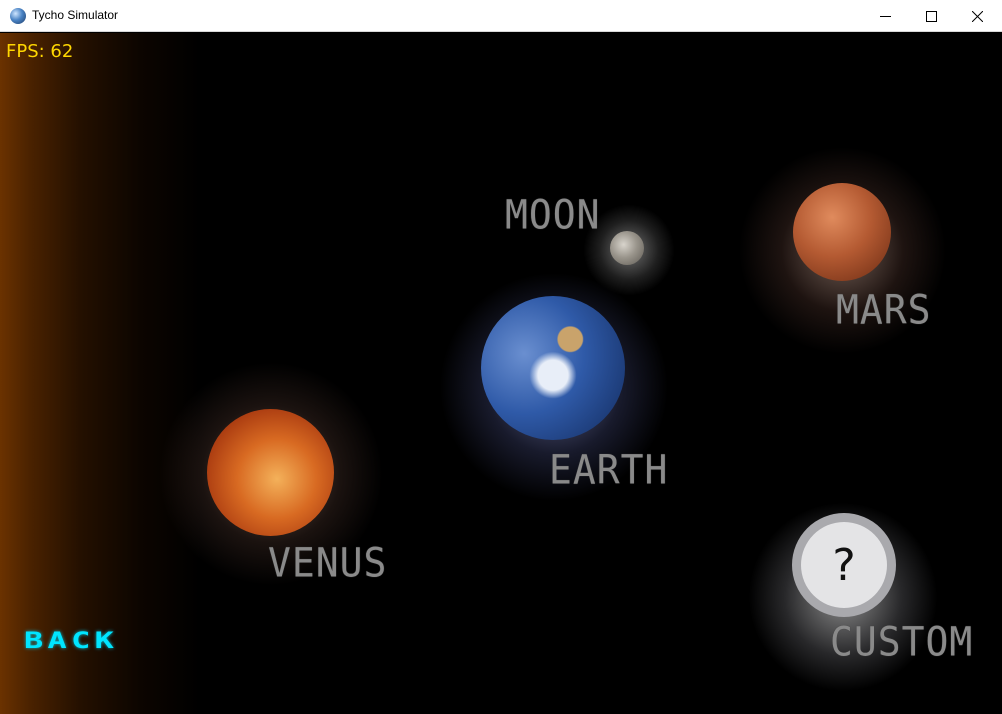 The height and width of the screenshot is (714, 1002). Describe the element at coordinates (901, 642) in the screenshot. I see `custom-label: CUSTOM` at that location.